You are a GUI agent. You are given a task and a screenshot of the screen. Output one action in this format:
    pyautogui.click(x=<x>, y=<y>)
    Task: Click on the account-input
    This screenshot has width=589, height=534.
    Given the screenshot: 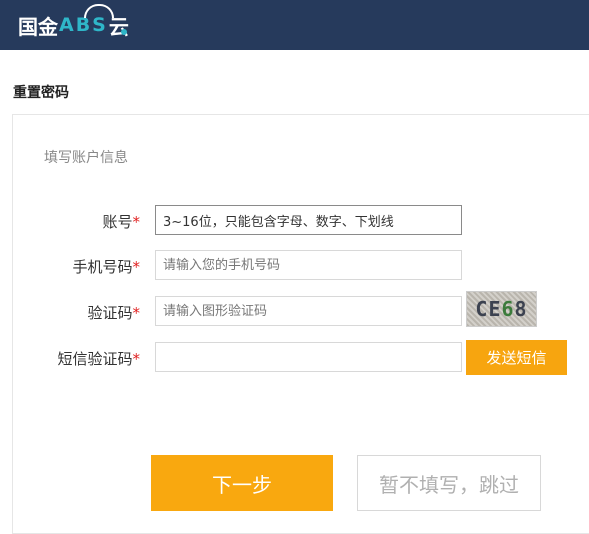 What is the action you would take?
    pyautogui.click(x=308, y=220)
    